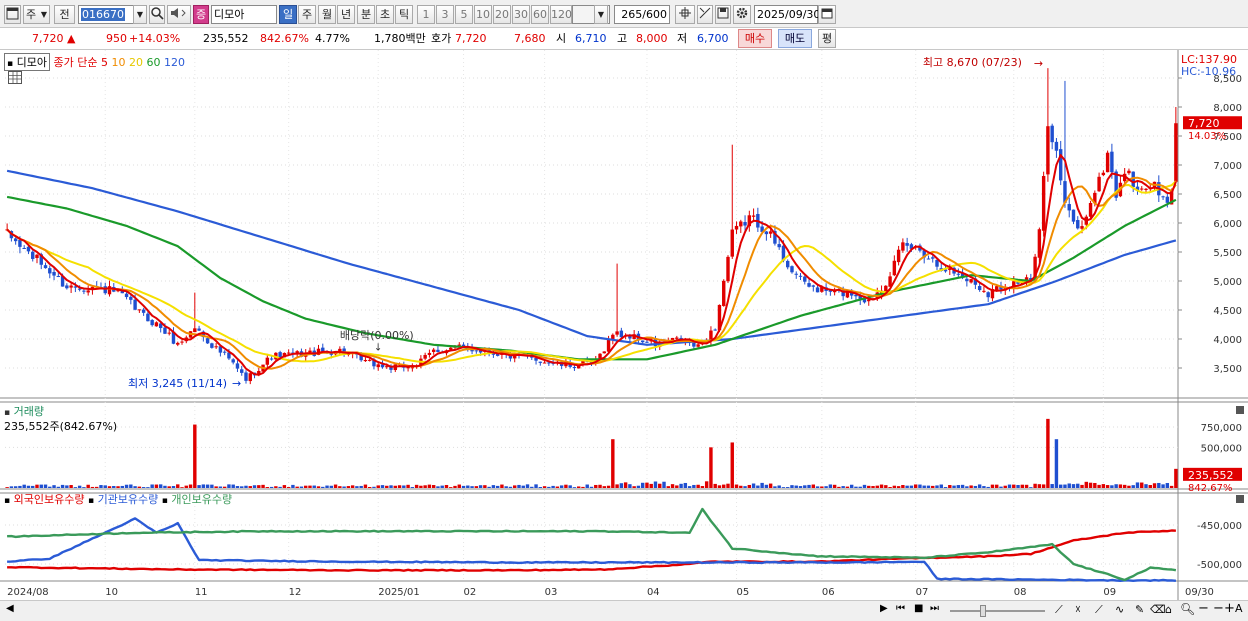 The height and width of the screenshot is (621, 1248). I want to click on crosshair-icon, so click(685, 14).